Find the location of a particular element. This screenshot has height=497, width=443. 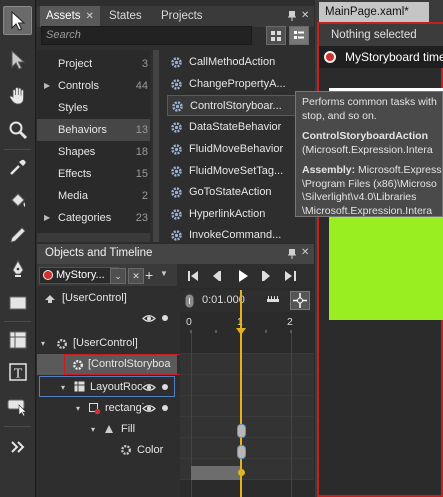

behavior-item: HyperlinkAction is located at coordinates (241, 214).